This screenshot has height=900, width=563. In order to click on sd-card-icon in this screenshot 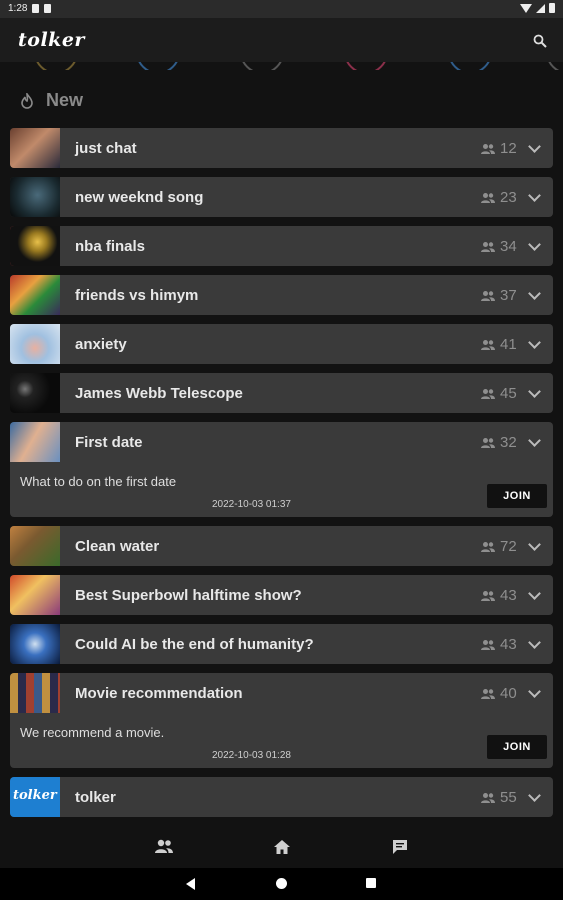, I will do `click(35, 8)`.